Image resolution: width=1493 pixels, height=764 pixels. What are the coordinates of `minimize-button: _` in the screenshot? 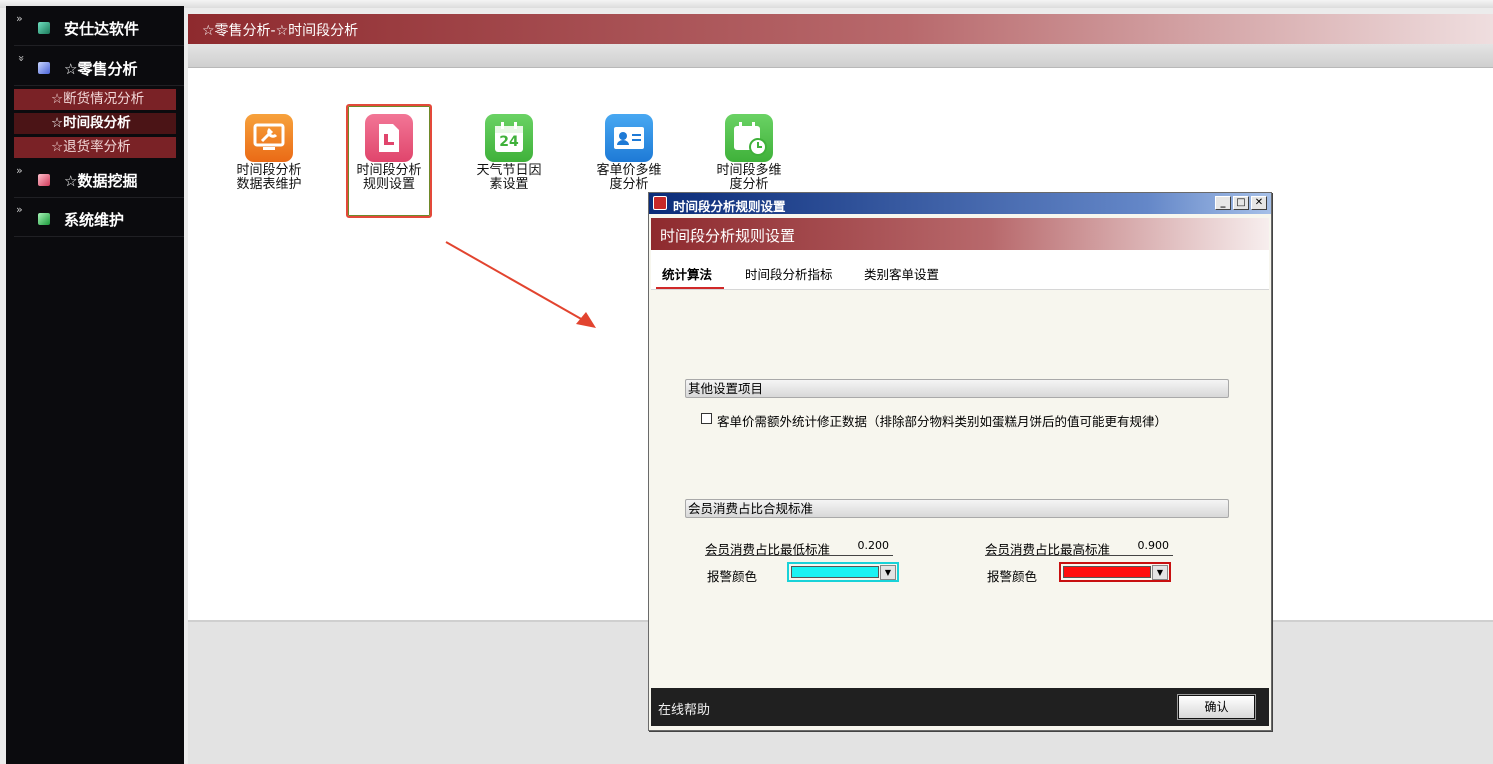 It's located at (1223, 203).